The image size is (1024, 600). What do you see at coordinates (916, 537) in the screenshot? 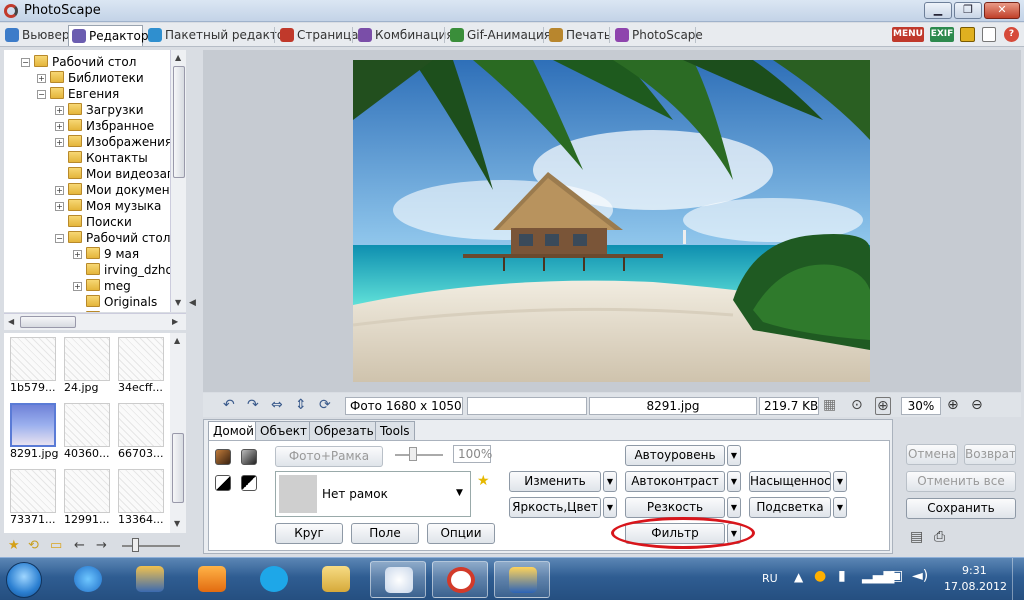
I see `new-document-icon: ▤` at bounding box center [916, 537].